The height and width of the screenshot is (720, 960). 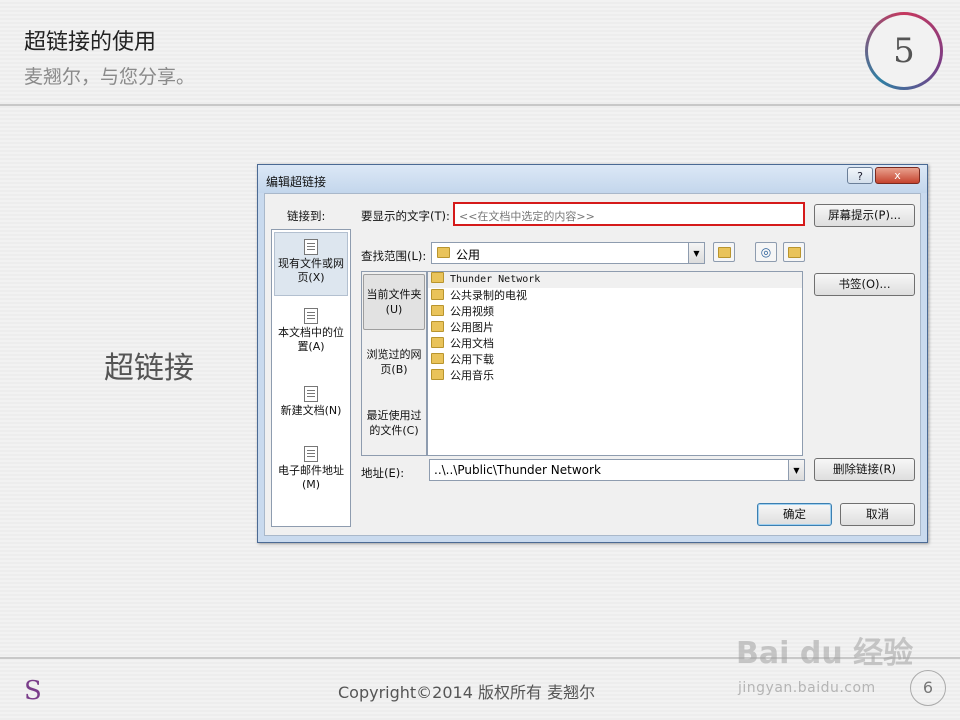 I want to click on link-to-new-document-label: 新建文档(N), so click(x=311, y=410).